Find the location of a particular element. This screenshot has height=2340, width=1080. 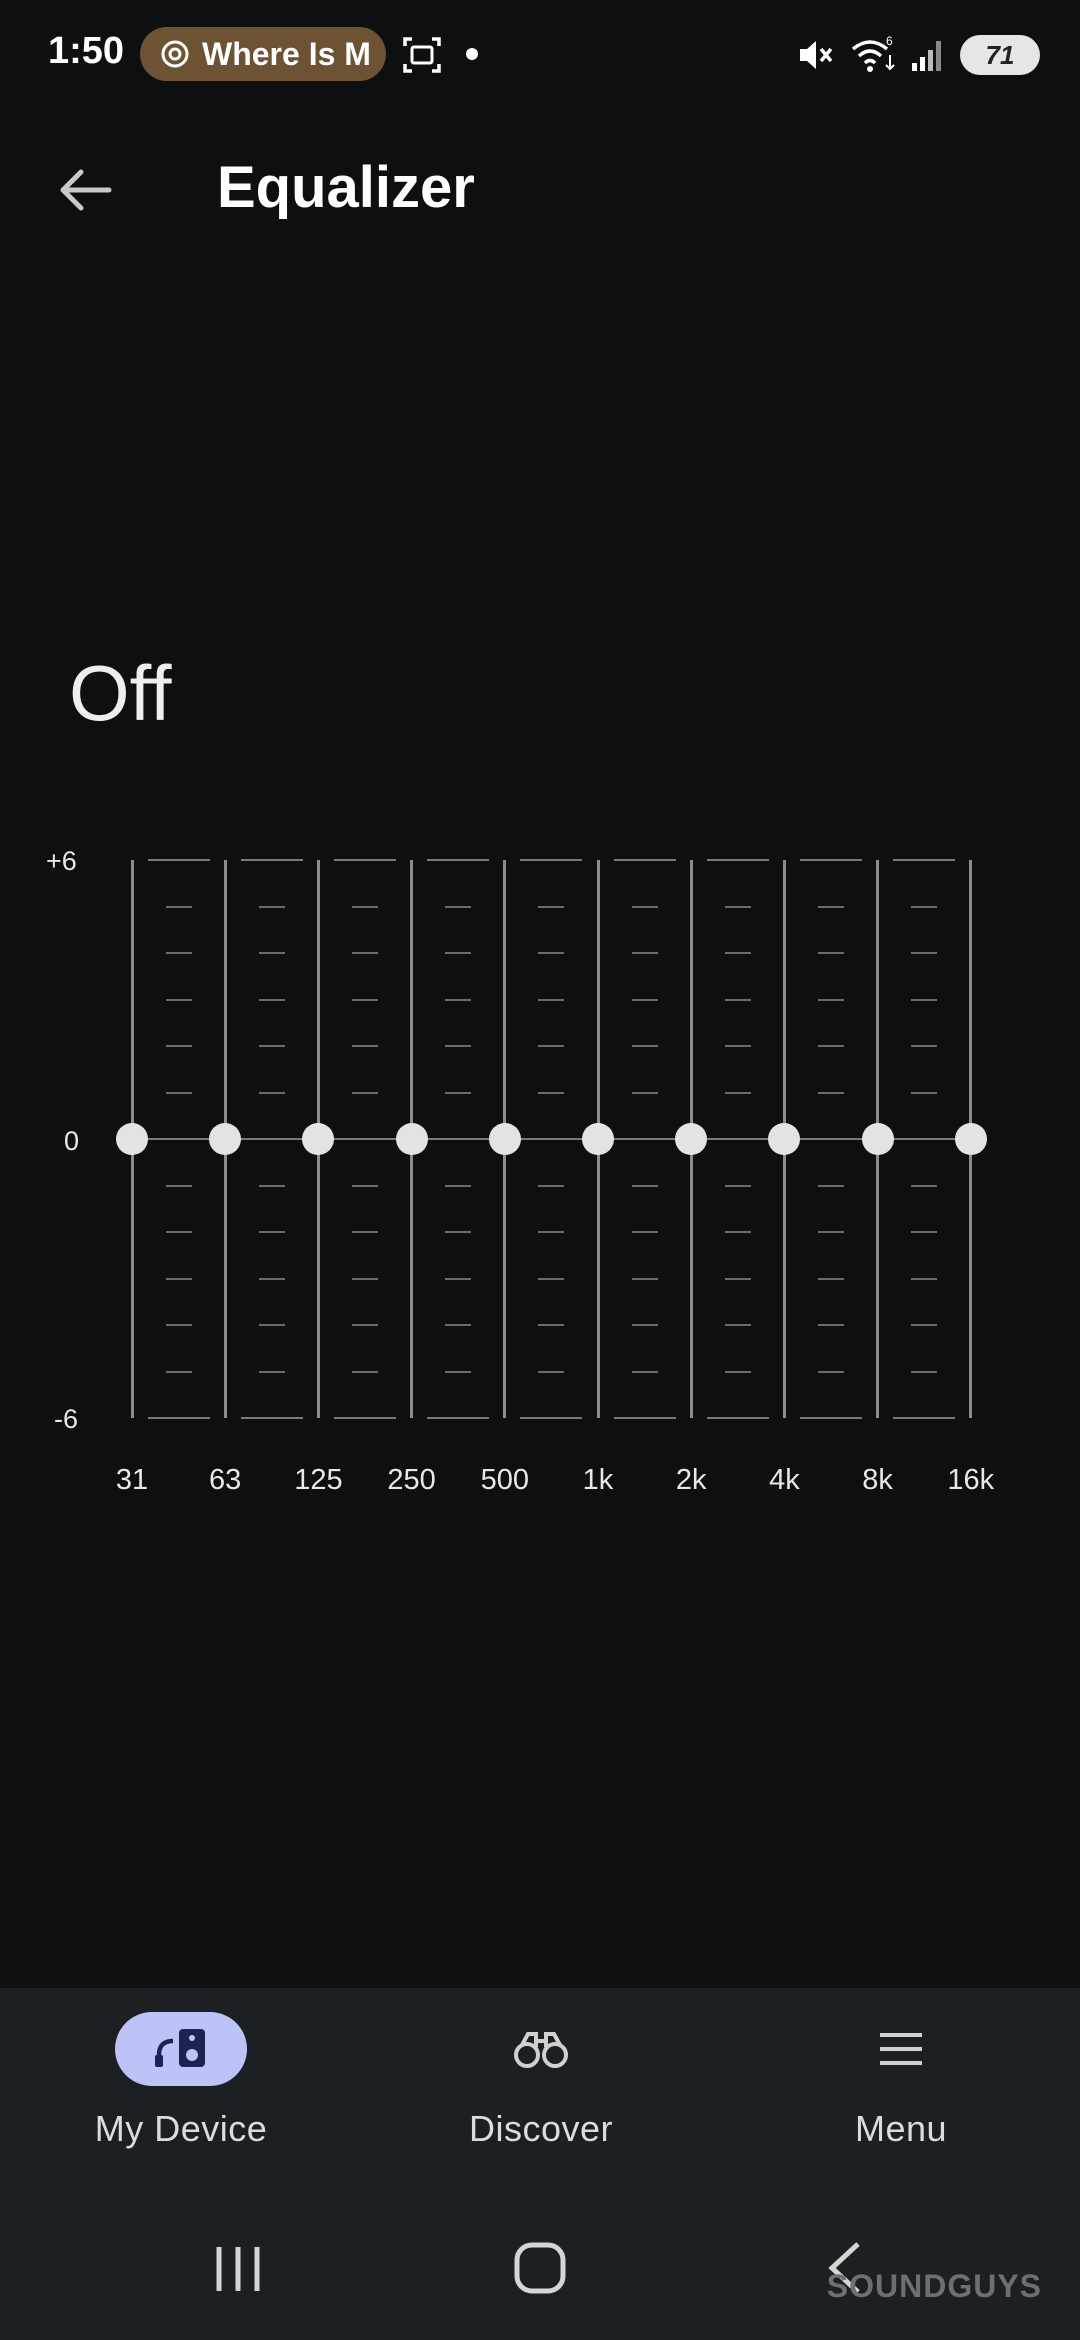

hamburger-menu-icon is located at coordinates (901, 2049).